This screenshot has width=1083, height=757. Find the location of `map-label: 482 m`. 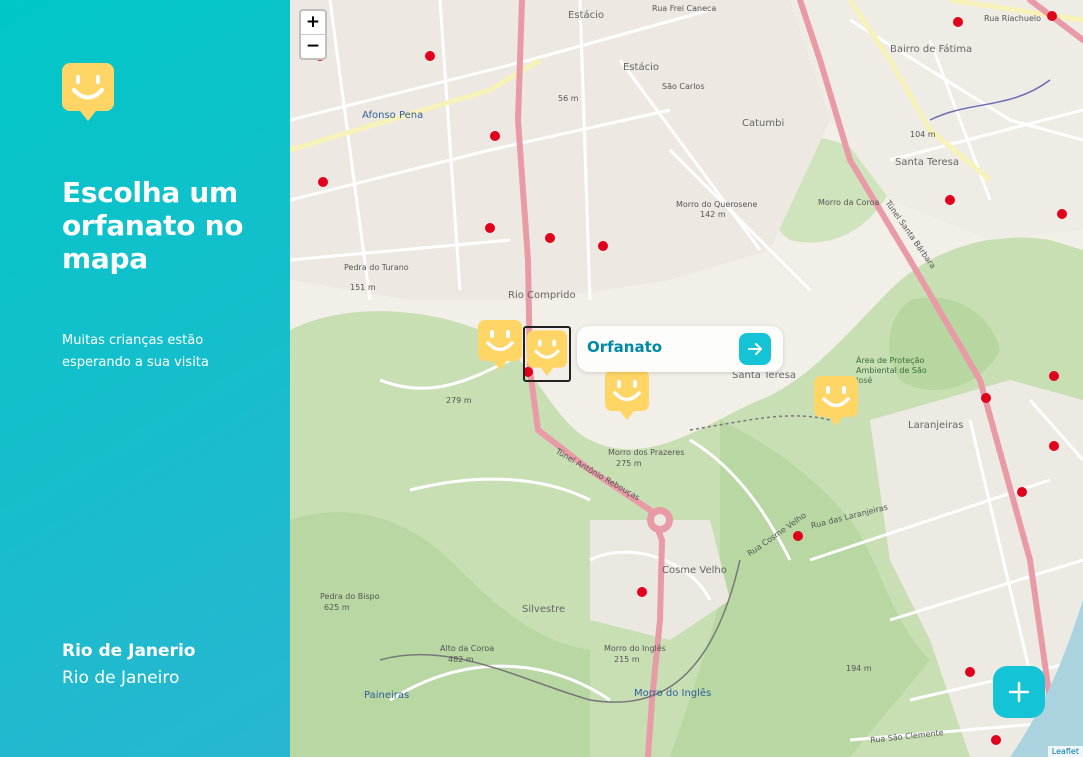

map-label: 482 m is located at coordinates (461, 659).